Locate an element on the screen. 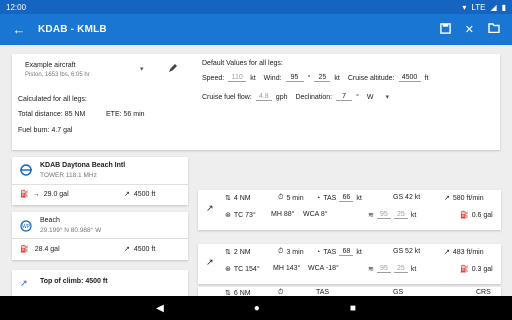  declination-unit: ° is located at coordinates (357, 97).